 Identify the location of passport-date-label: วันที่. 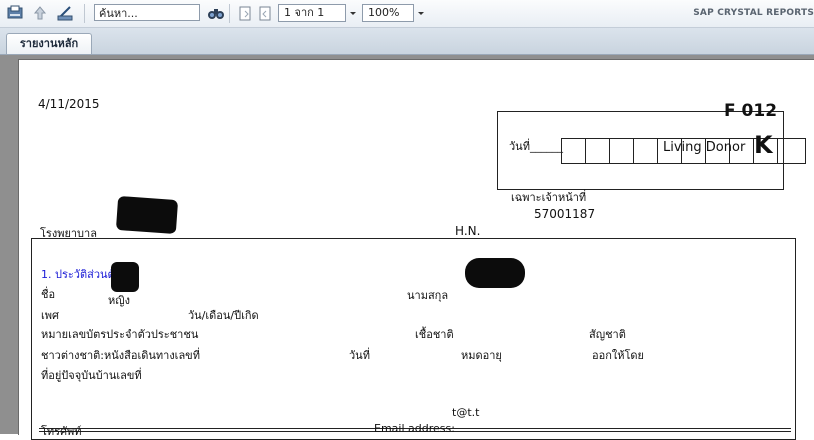
(359, 355).